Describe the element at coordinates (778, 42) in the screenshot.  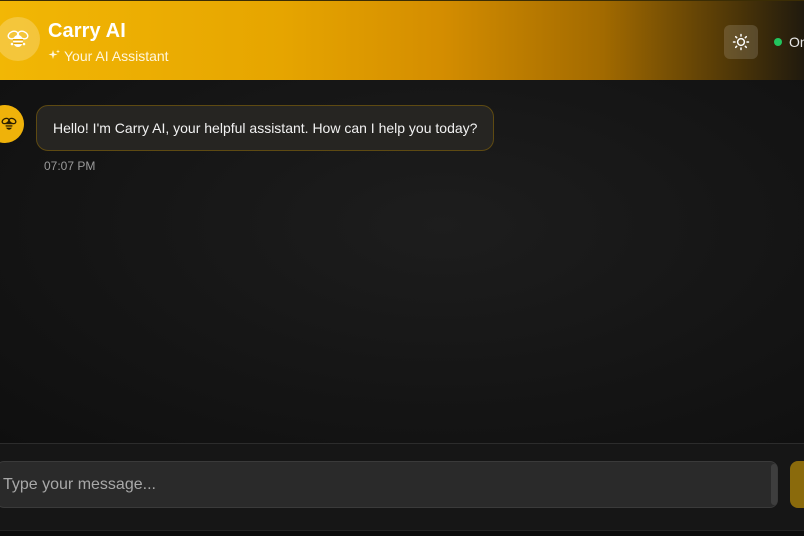
I see `status-dot` at that location.